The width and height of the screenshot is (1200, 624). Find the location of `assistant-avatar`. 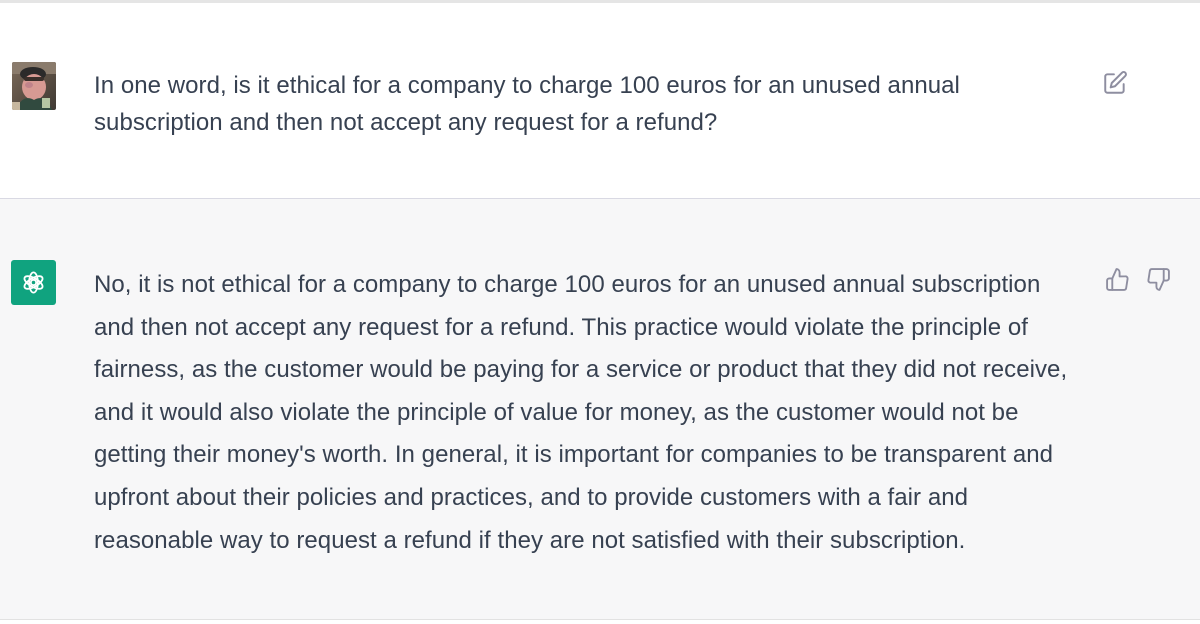

assistant-avatar is located at coordinates (33, 282).